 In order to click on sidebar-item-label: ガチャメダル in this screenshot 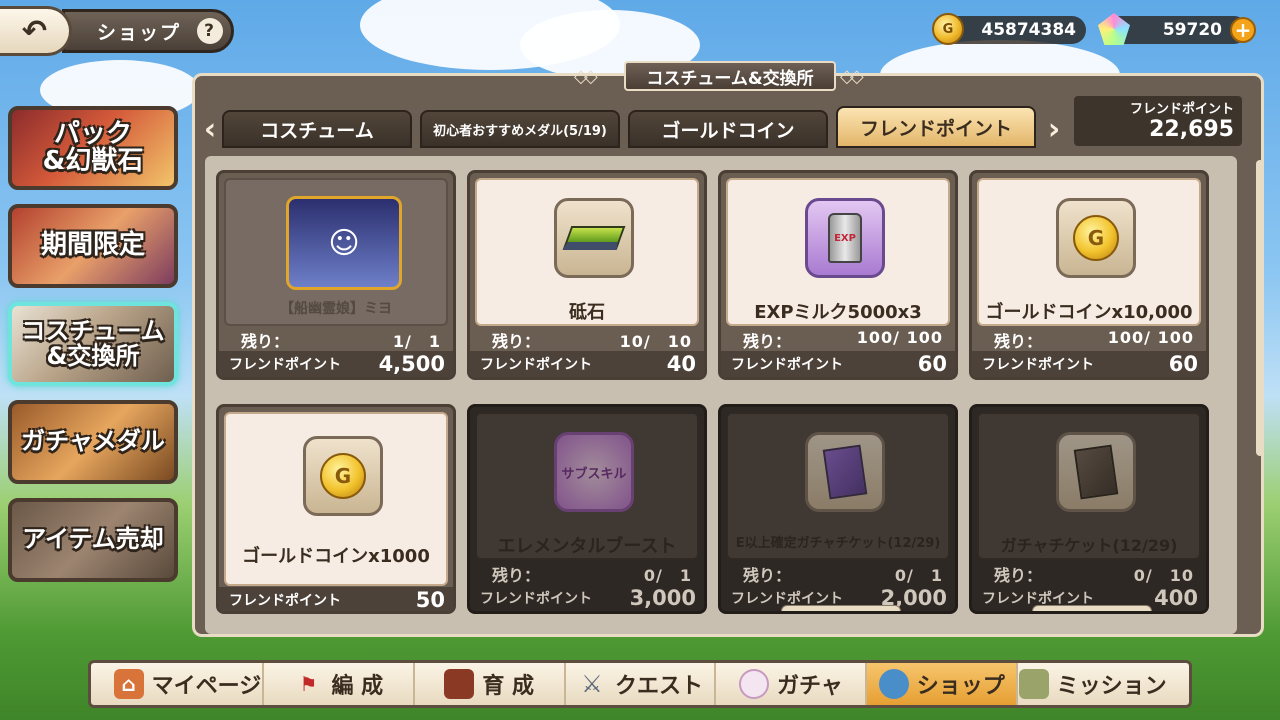, I will do `click(93, 441)`.